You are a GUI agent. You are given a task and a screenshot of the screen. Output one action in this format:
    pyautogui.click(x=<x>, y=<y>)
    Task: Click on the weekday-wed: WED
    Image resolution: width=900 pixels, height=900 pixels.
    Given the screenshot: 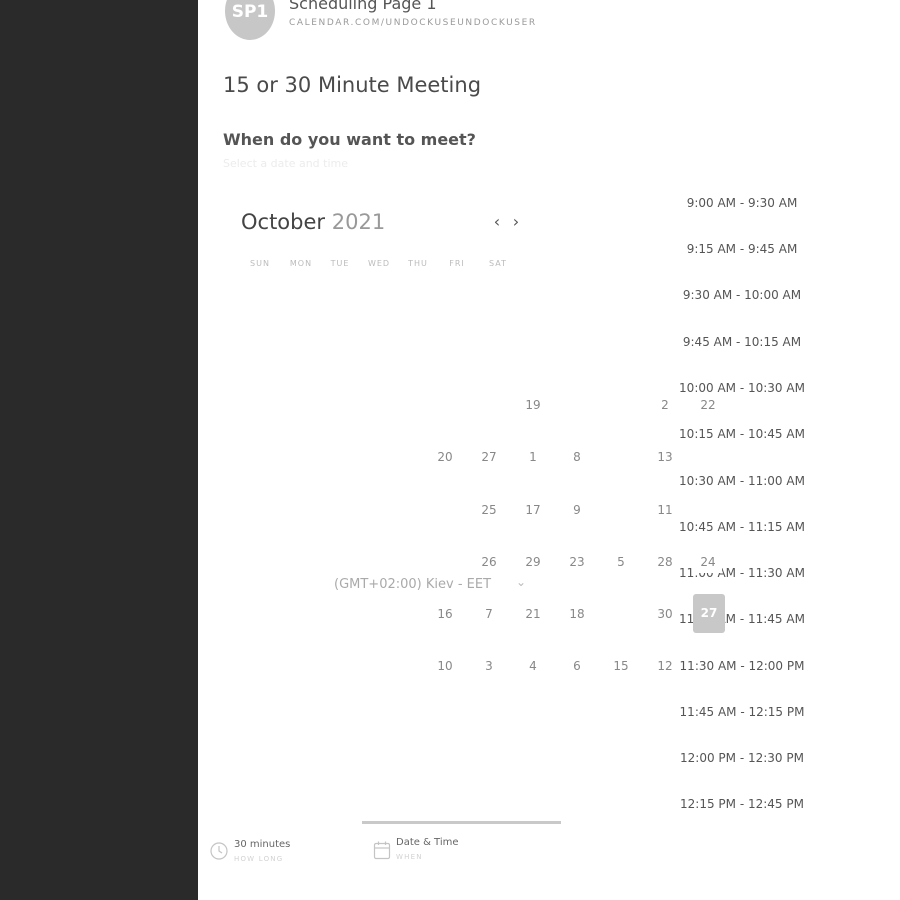 What is the action you would take?
    pyautogui.click(x=379, y=263)
    